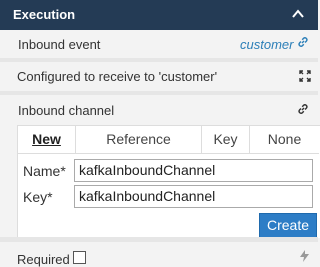 This screenshot has width=320, height=267. What do you see at coordinates (44, 171) in the screenshot?
I see `name-label: Name*` at bounding box center [44, 171].